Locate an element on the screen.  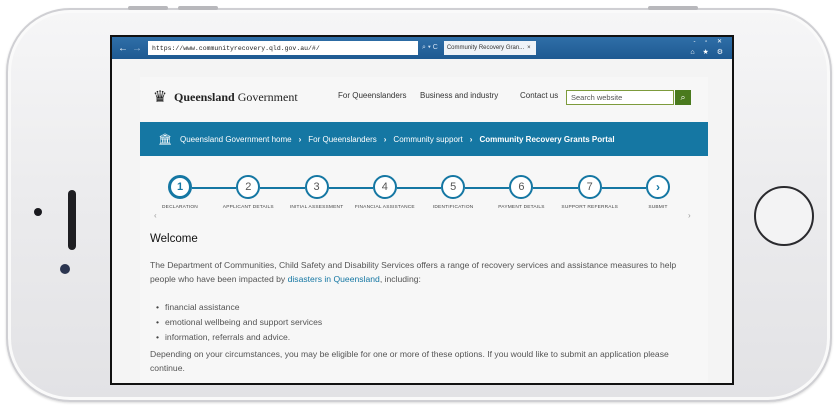
power-button is located at coordinates (673, 8).